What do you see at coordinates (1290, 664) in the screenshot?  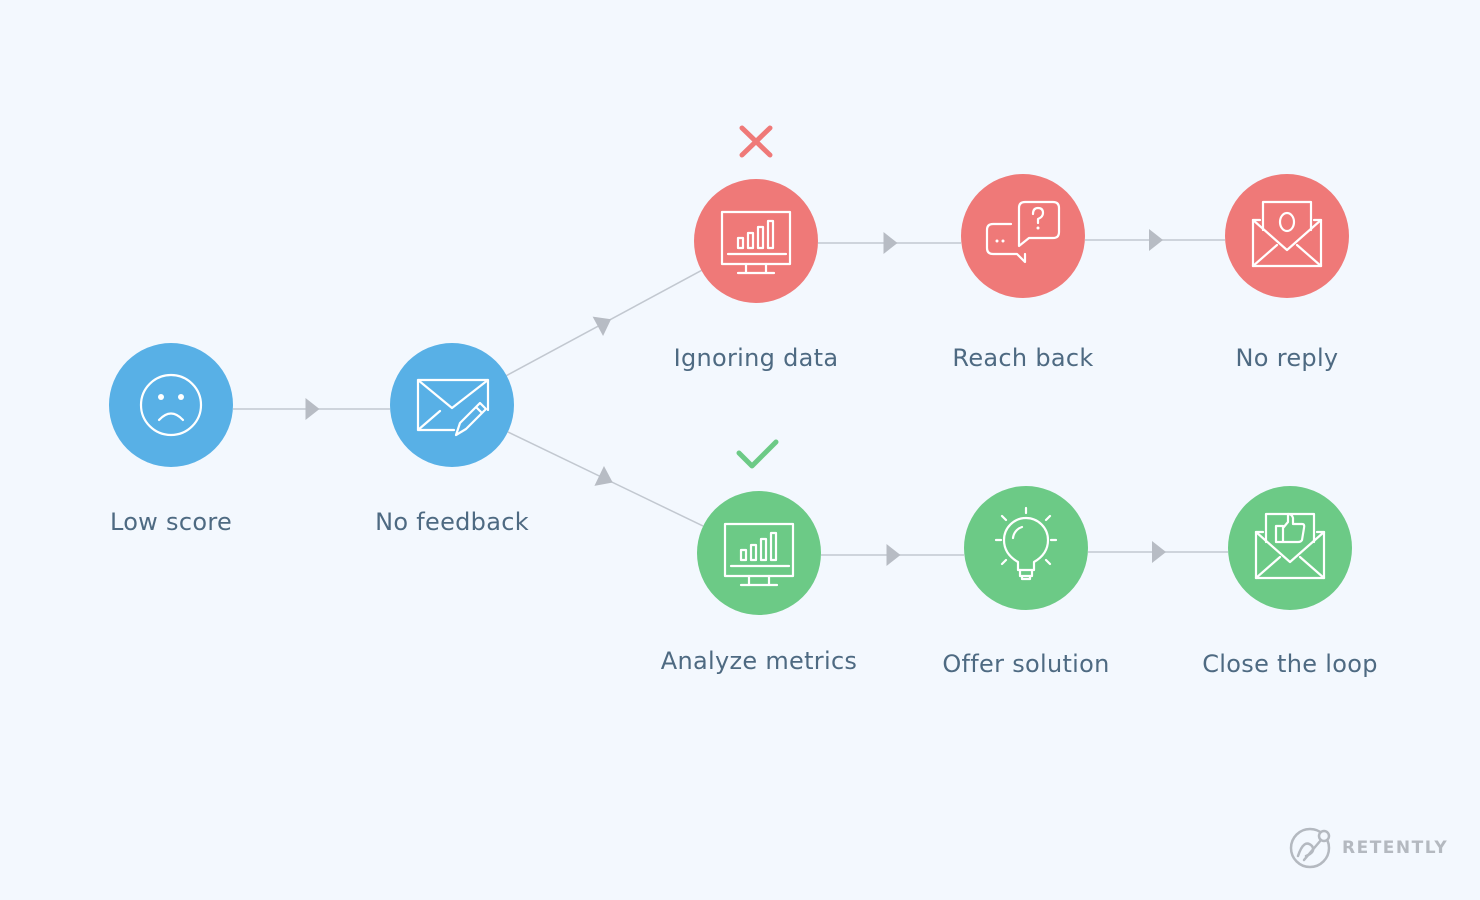 I see `node-label-close-the-loop: Close the loop` at bounding box center [1290, 664].